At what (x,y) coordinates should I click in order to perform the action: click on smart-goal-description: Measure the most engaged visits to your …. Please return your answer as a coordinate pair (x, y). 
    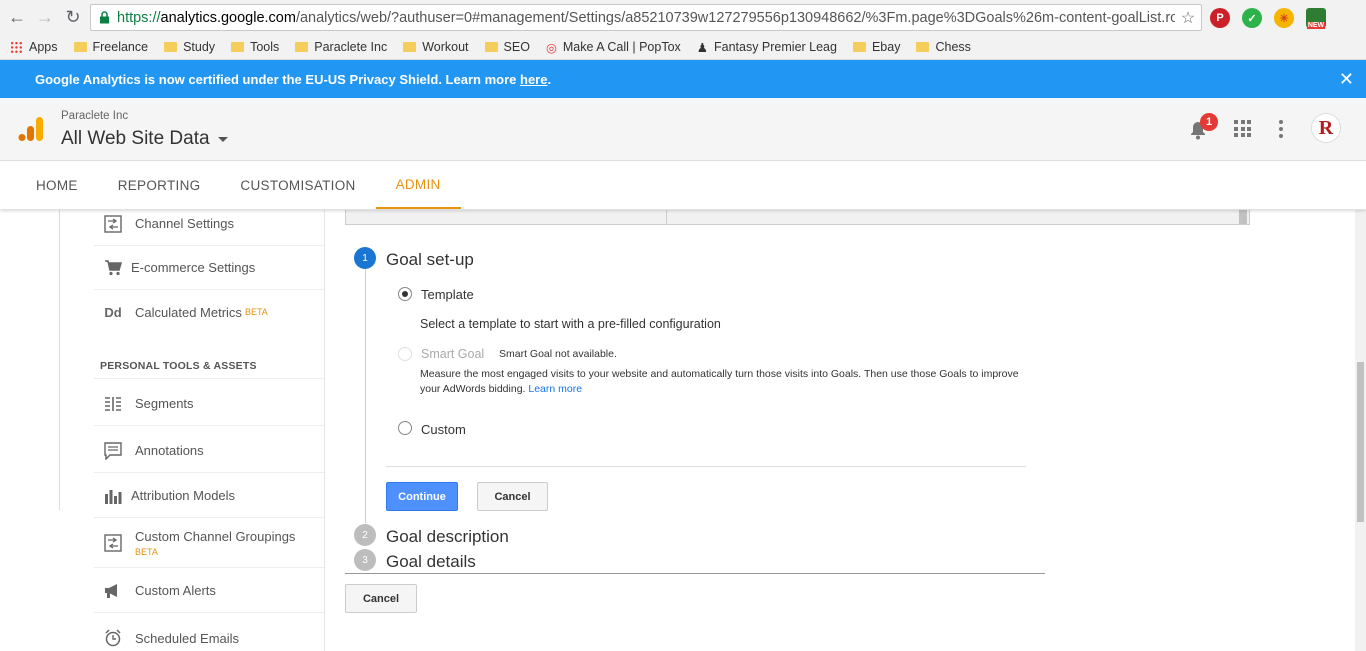
    Looking at the image, I should click on (730, 382).